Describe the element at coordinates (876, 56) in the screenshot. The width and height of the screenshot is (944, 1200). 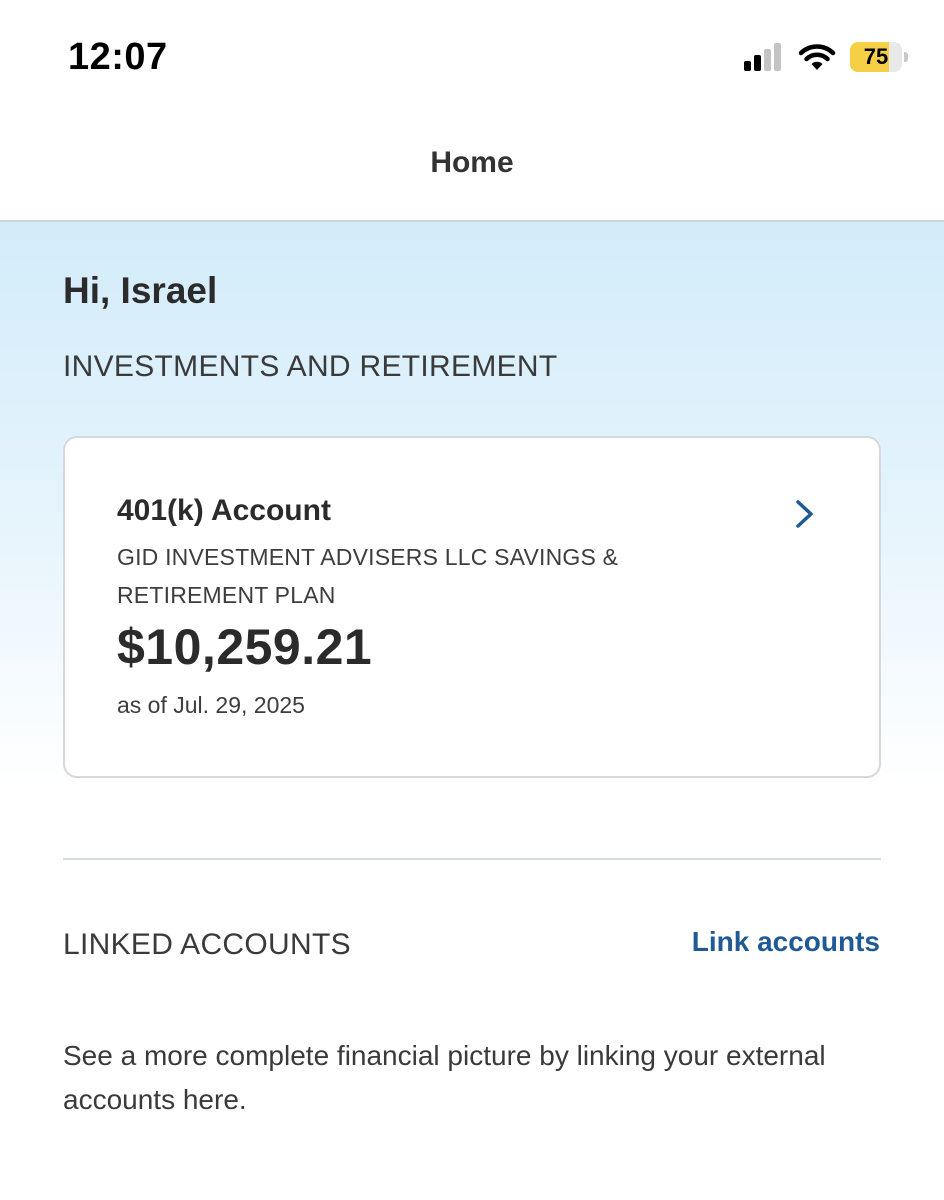
I see `battery-level: 75` at that location.